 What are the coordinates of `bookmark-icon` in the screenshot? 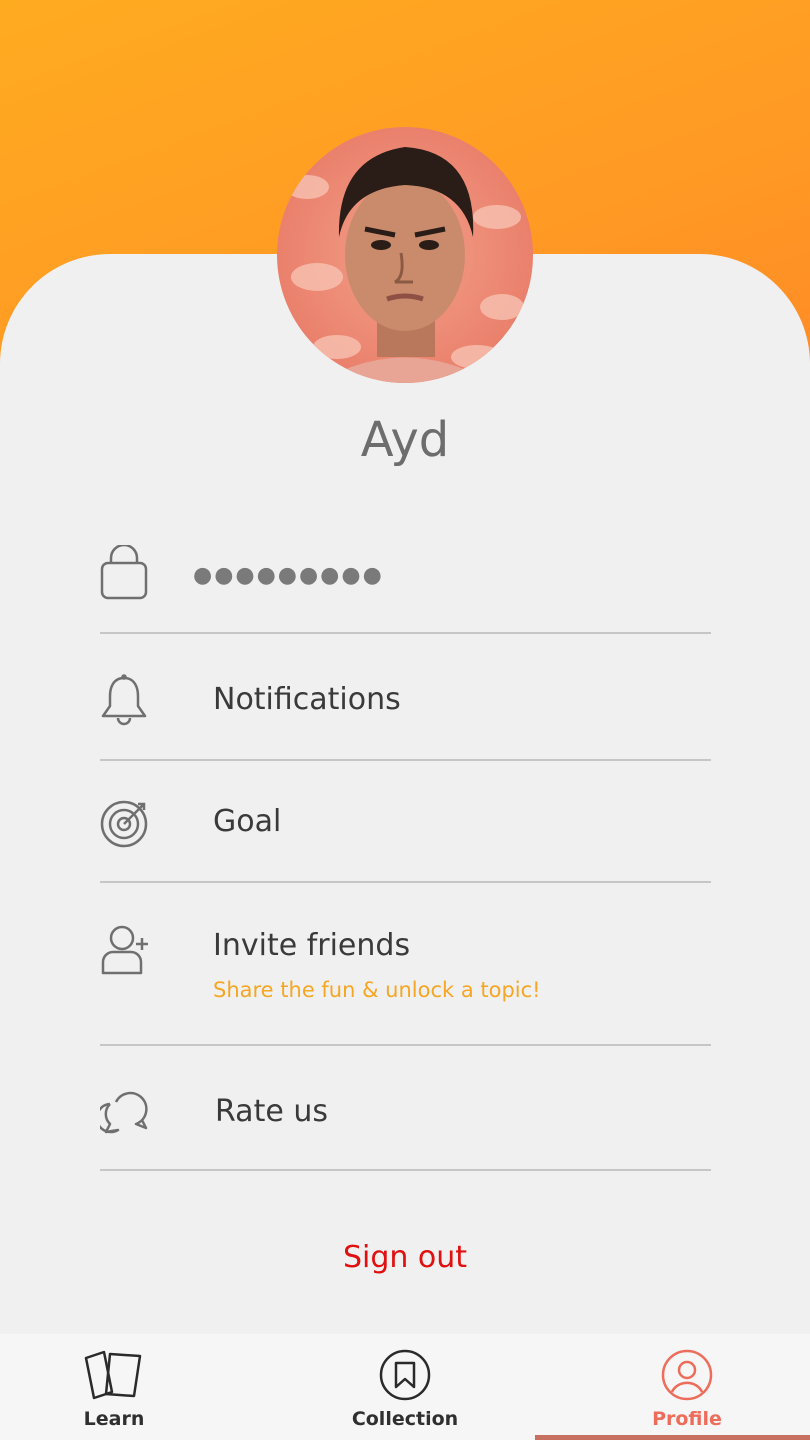 It's located at (405, 1377).